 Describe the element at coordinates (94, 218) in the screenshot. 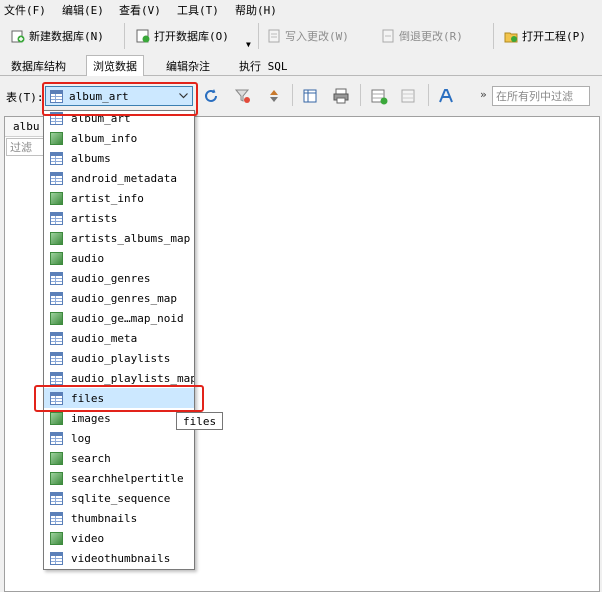

I see `dropdown-item-label: artists` at that location.